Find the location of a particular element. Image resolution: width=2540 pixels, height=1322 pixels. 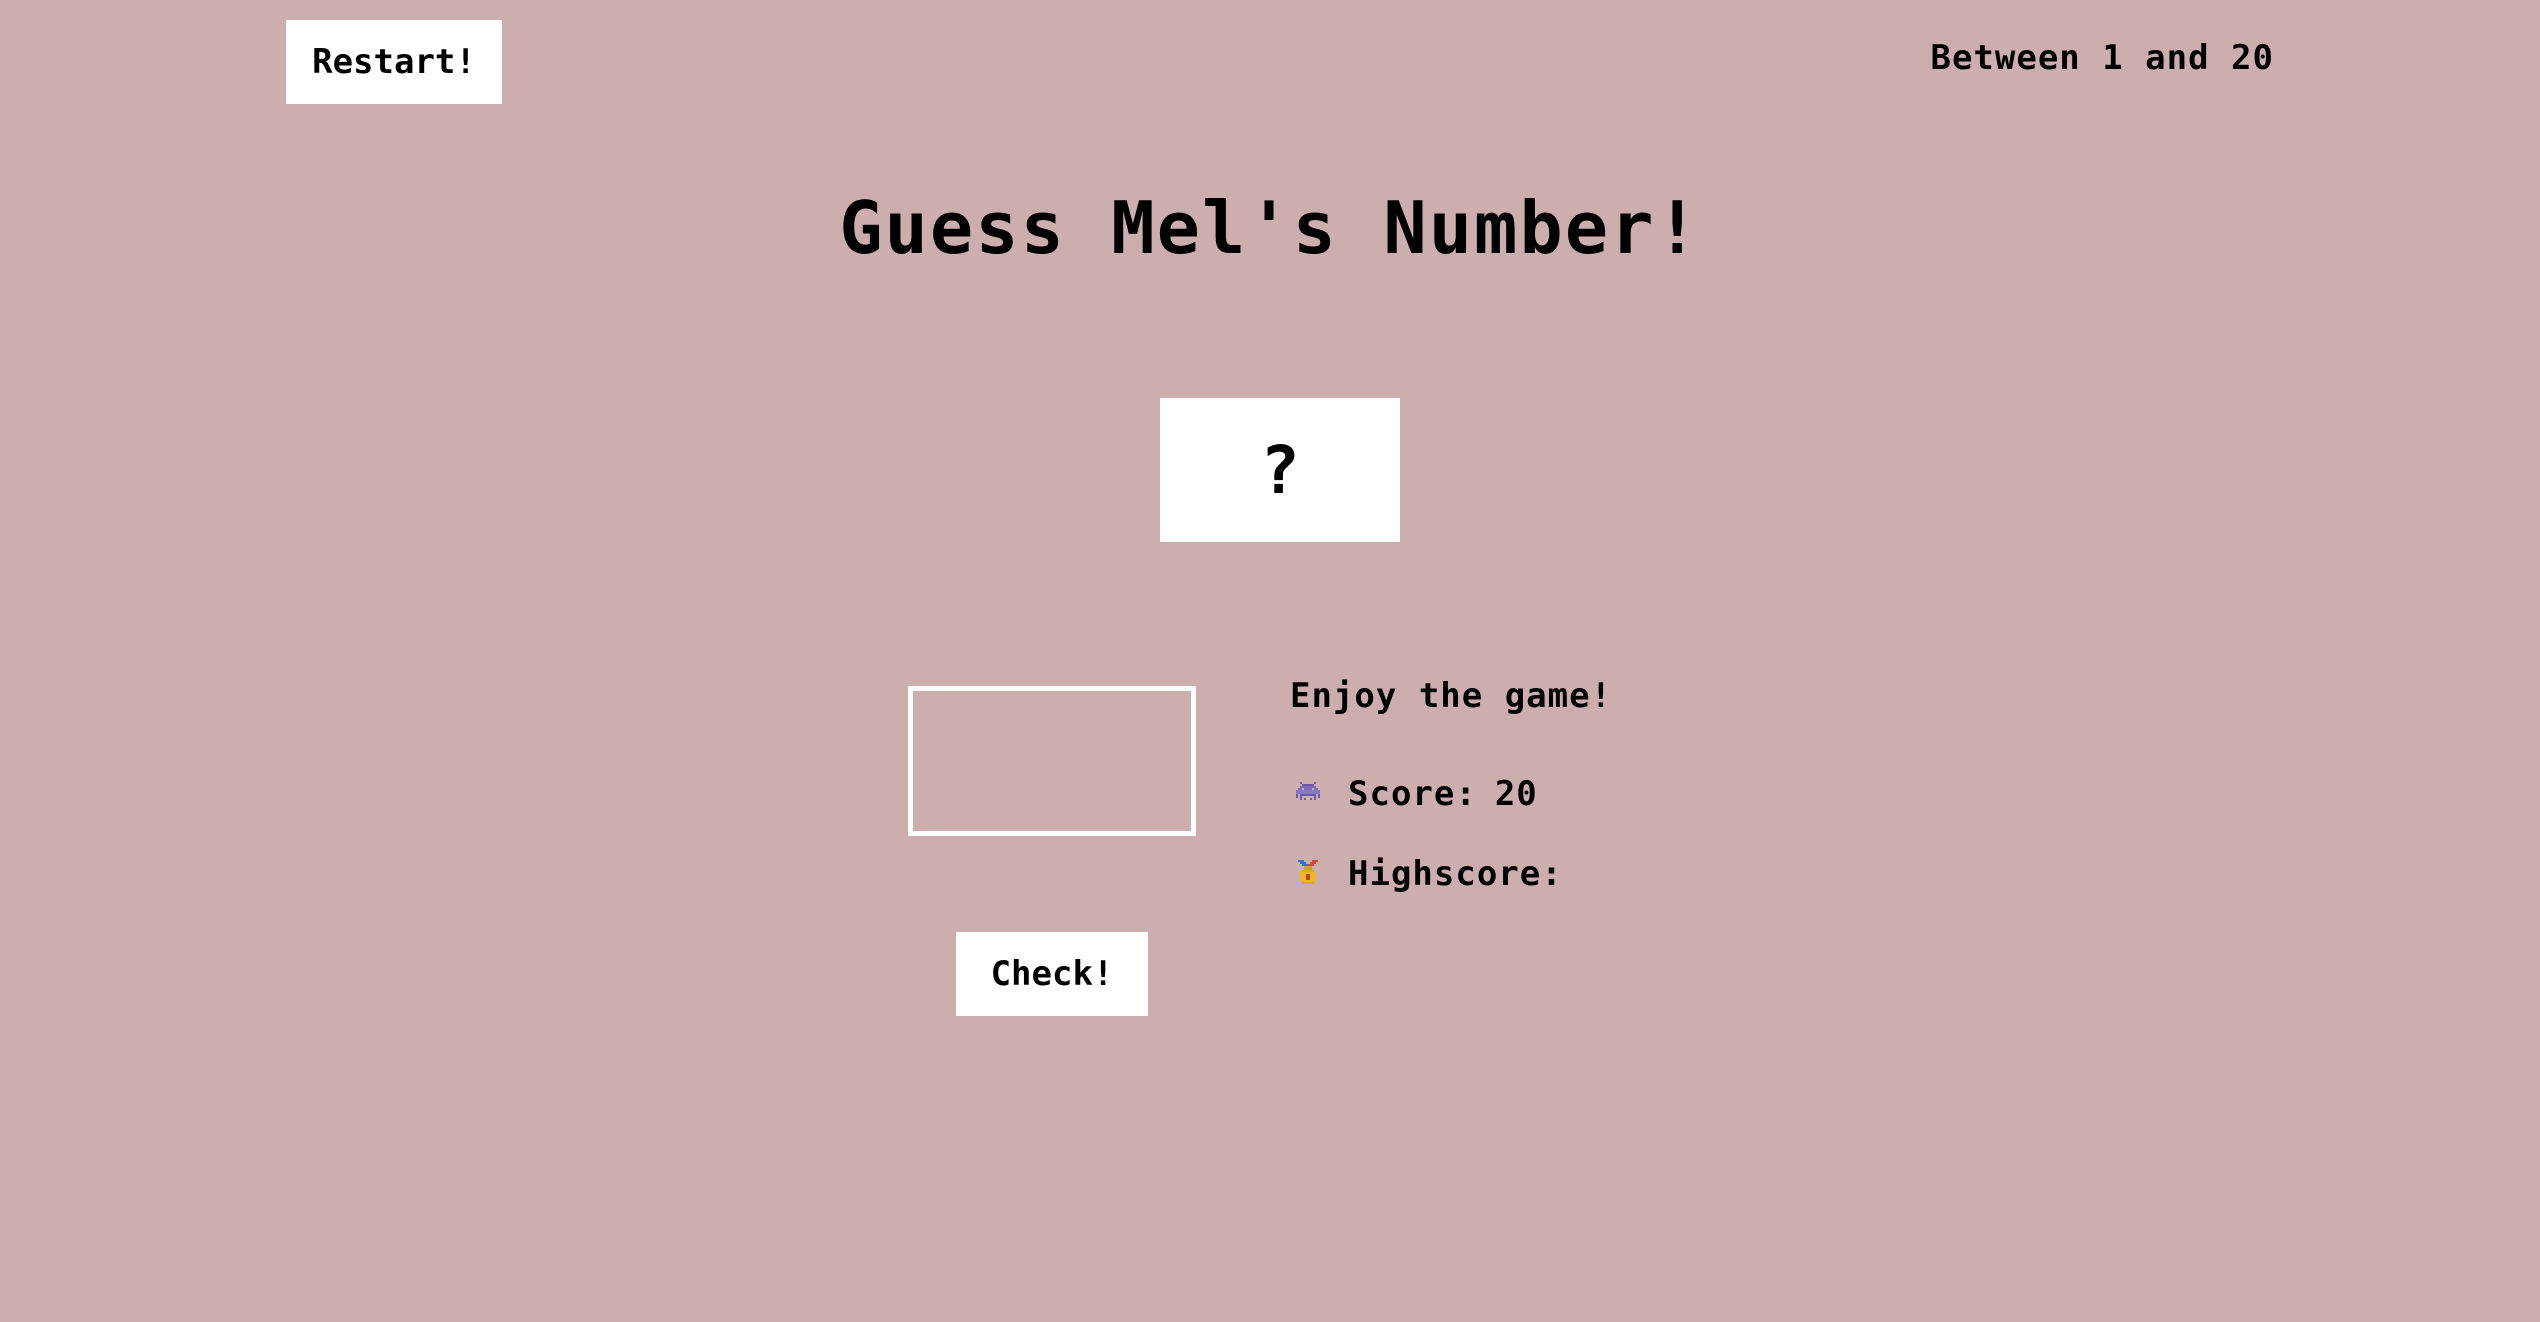

secret-number-box: ? is located at coordinates (1280, 470).